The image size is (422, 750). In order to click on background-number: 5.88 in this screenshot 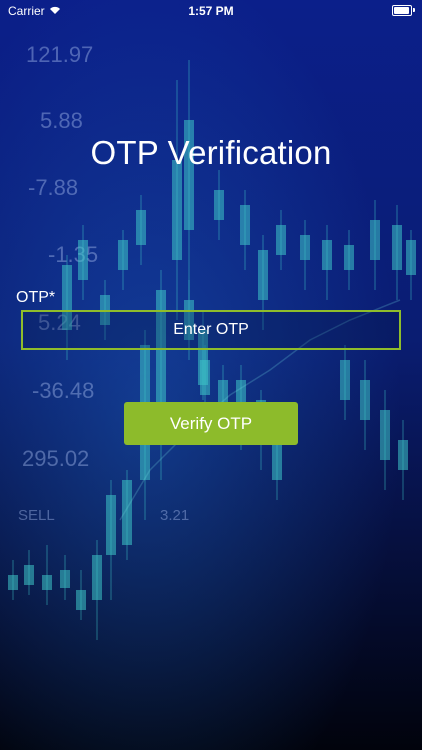, I will do `click(61, 120)`.